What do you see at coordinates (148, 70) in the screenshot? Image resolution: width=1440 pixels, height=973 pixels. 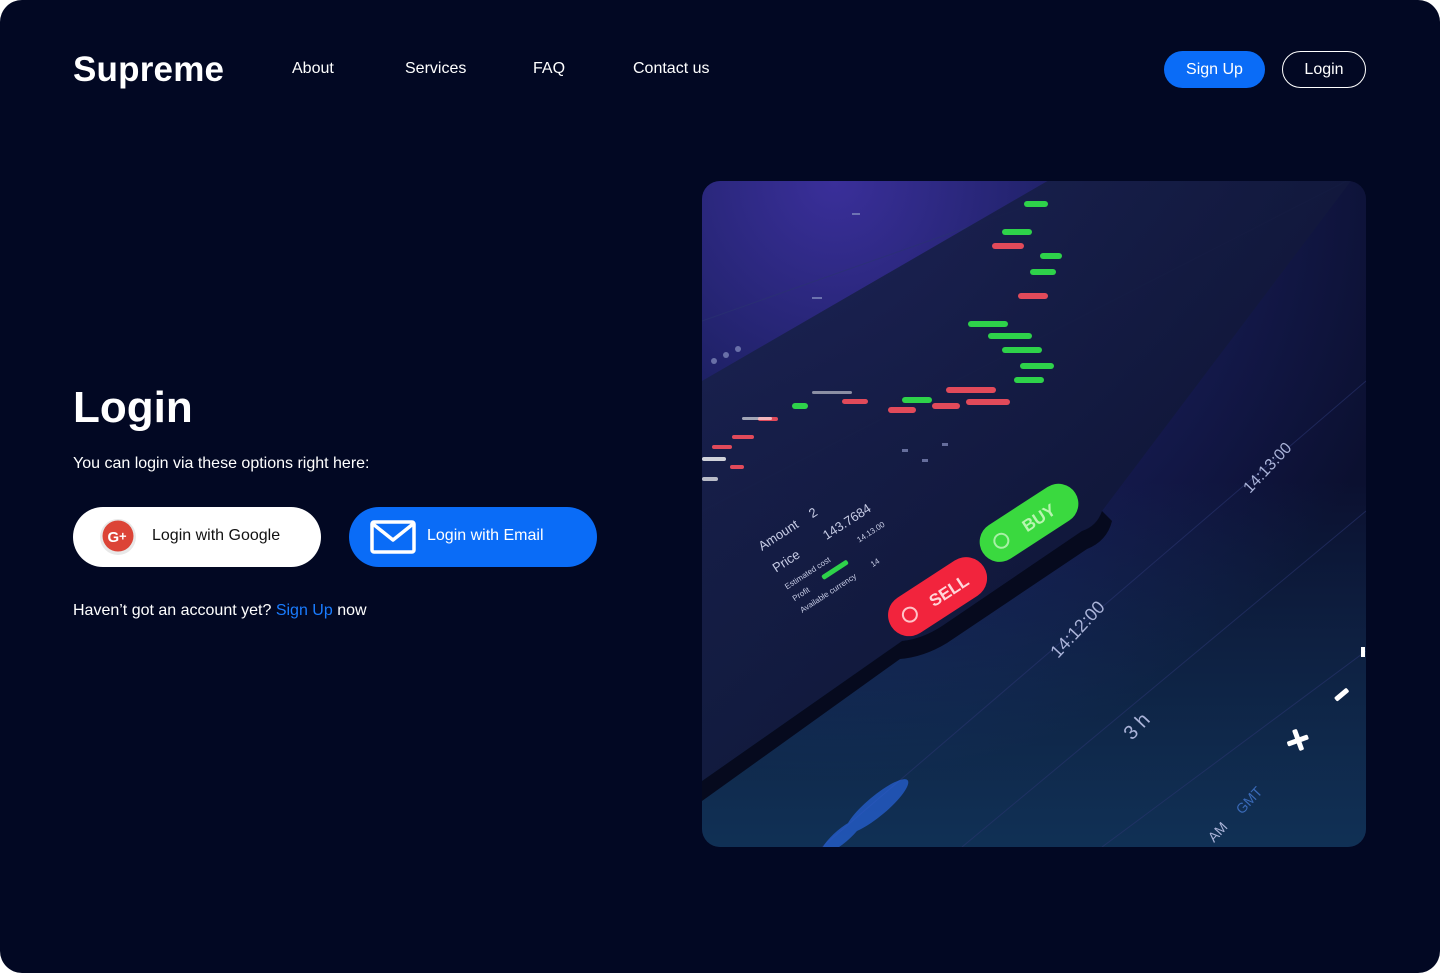 I see `brand-logo: Supreme` at bounding box center [148, 70].